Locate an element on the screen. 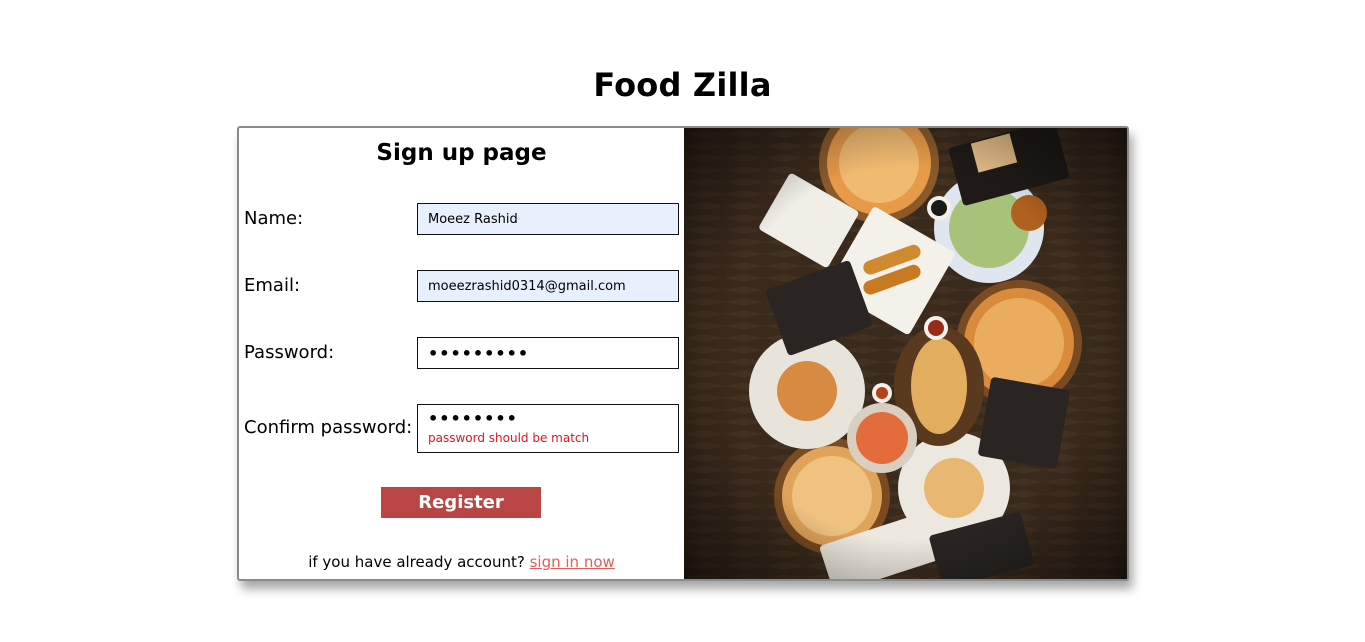 This screenshot has height=642, width=1365. email-label: Email: is located at coordinates (272, 285).